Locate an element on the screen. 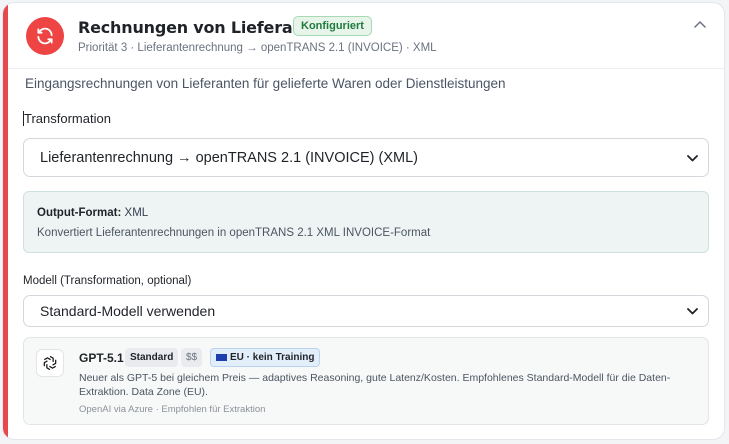  output-format-line: Output-Format: XML is located at coordinates (92, 213).